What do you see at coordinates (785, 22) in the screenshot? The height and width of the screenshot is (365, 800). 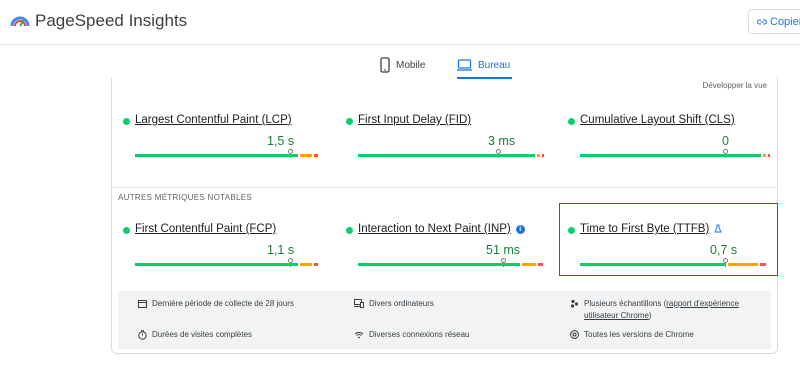 I see `copy-link-label: Copier le lien` at bounding box center [785, 22].